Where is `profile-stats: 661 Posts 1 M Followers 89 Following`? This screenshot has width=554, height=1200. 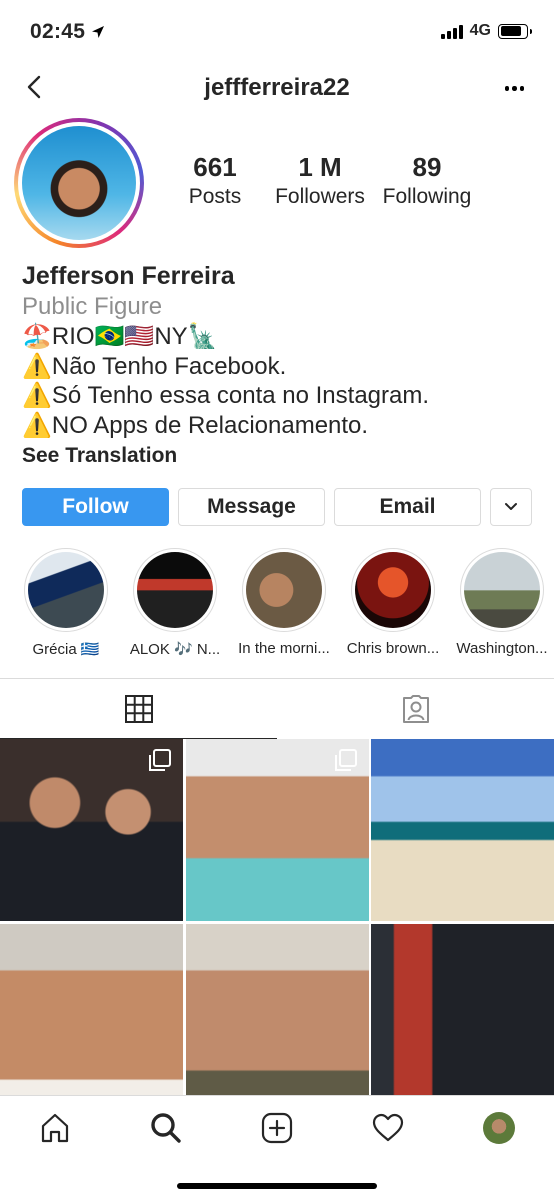 profile-stats: 661 Posts 1 M Followers 89 Following is located at coordinates (357, 187).